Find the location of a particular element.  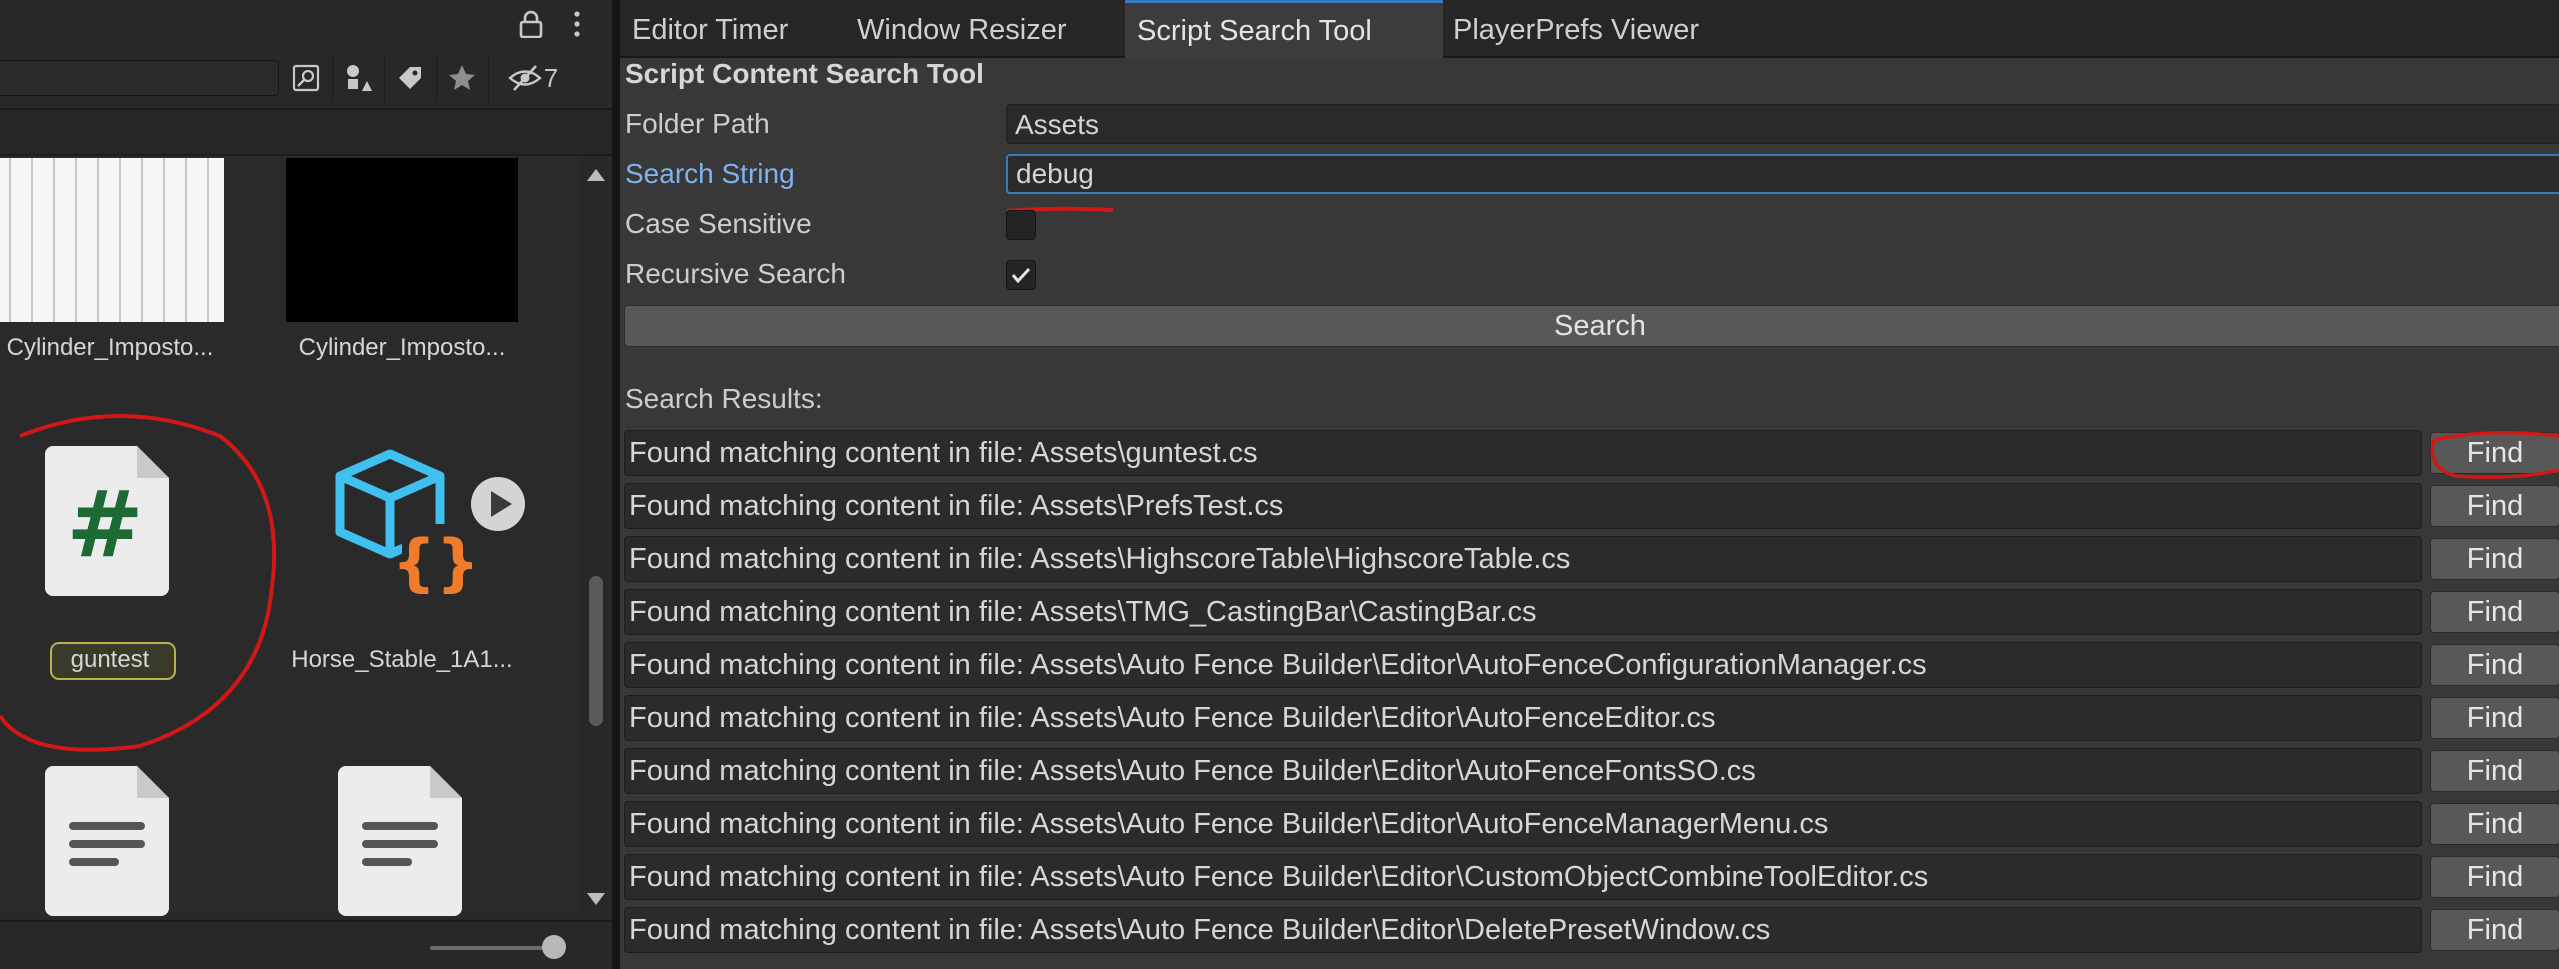

project-toolbar: 7 is located at coordinates (306, 80).